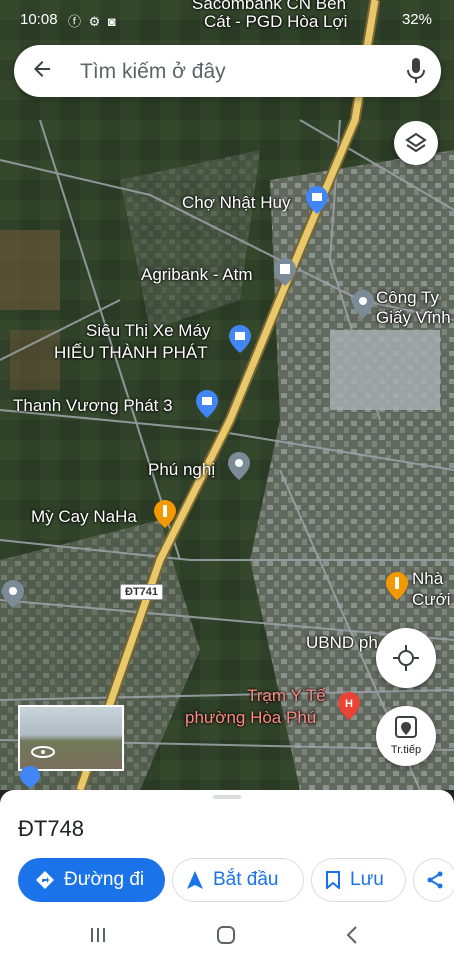 This screenshot has height=960, width=454. I want to click on back-arrow-icon, so click(42, 69).